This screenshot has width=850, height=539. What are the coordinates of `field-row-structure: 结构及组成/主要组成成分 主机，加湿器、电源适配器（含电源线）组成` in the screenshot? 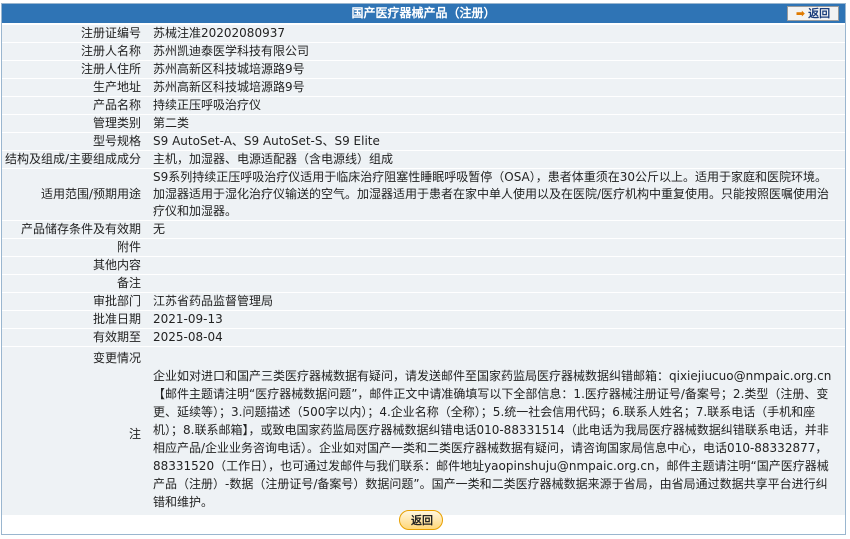 It's located at (423, 160).